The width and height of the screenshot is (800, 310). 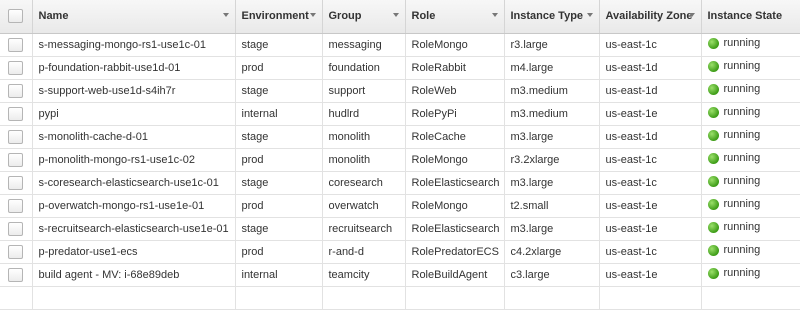 I want to click on select-all-checkbox, so click(x=16, y=17).